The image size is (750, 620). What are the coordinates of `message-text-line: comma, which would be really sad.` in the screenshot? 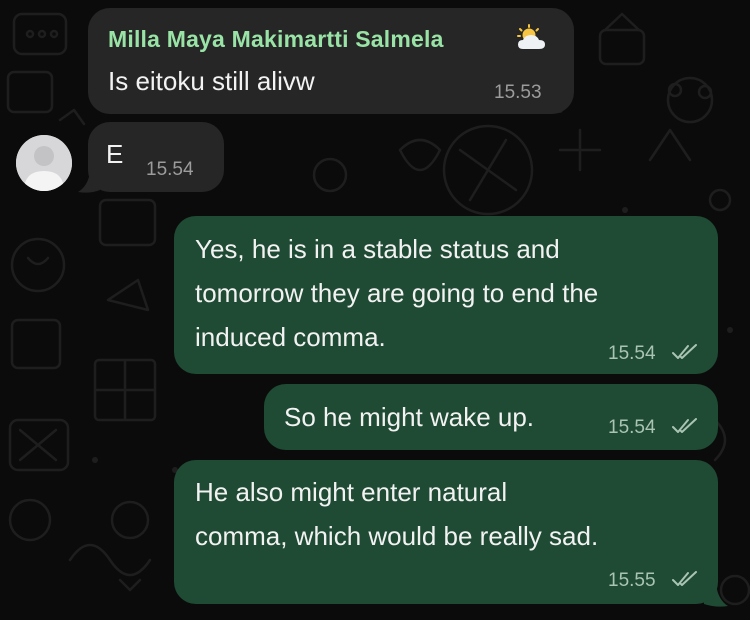 It's located at (397, 536).